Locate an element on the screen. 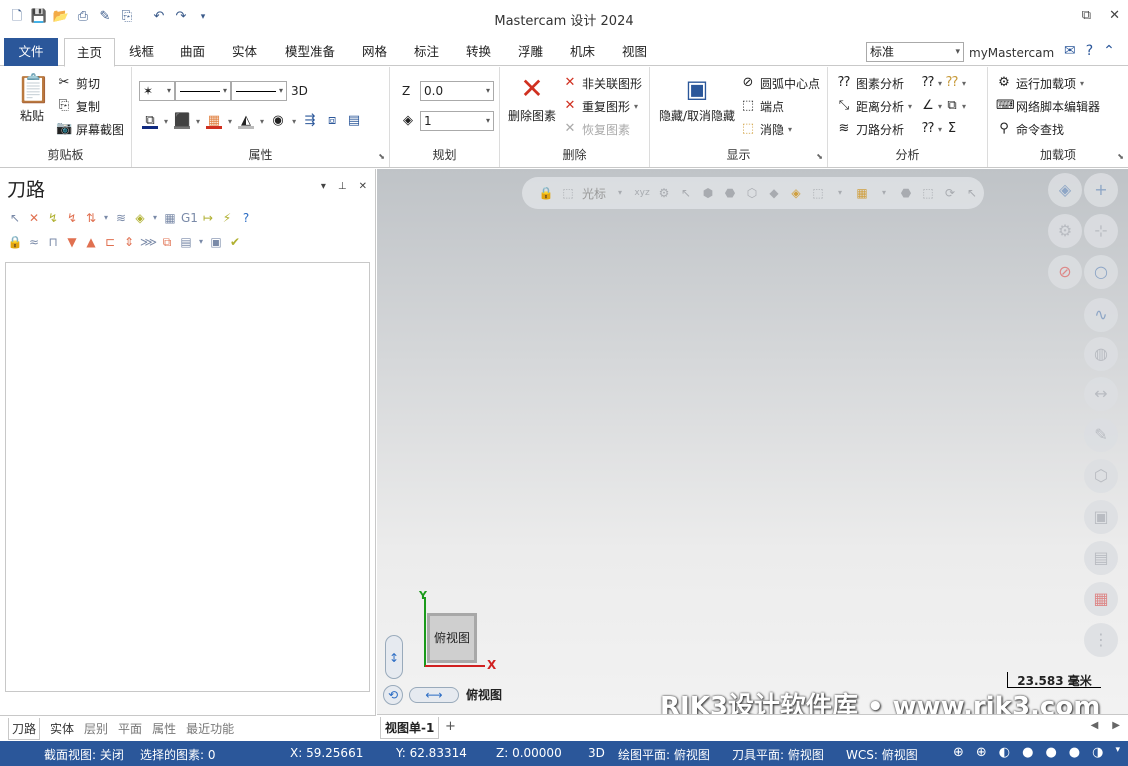 The height and width of the screenshot is (766, 1128). select-body-icon: ⬢ is located at coordinates (708, 193).